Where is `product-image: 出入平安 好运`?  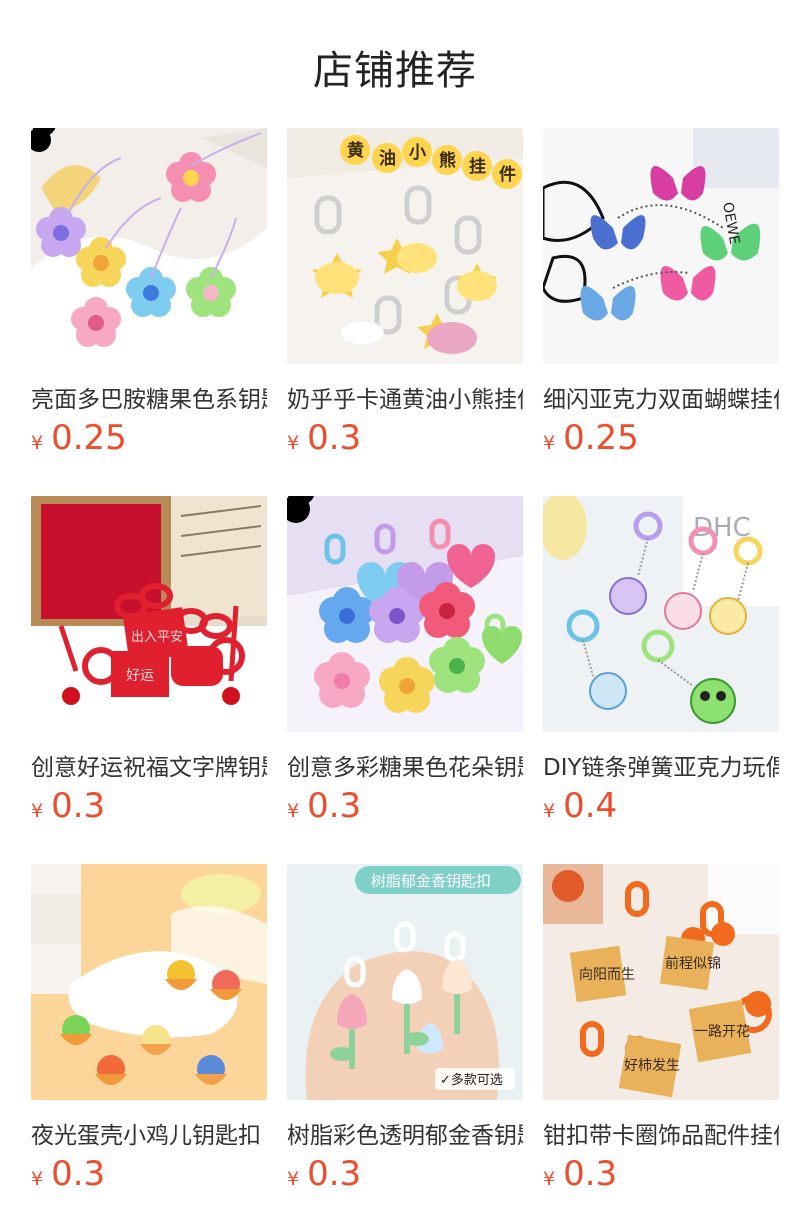 product-image: 出入平安 好运 is located at coordinates (149, 614).